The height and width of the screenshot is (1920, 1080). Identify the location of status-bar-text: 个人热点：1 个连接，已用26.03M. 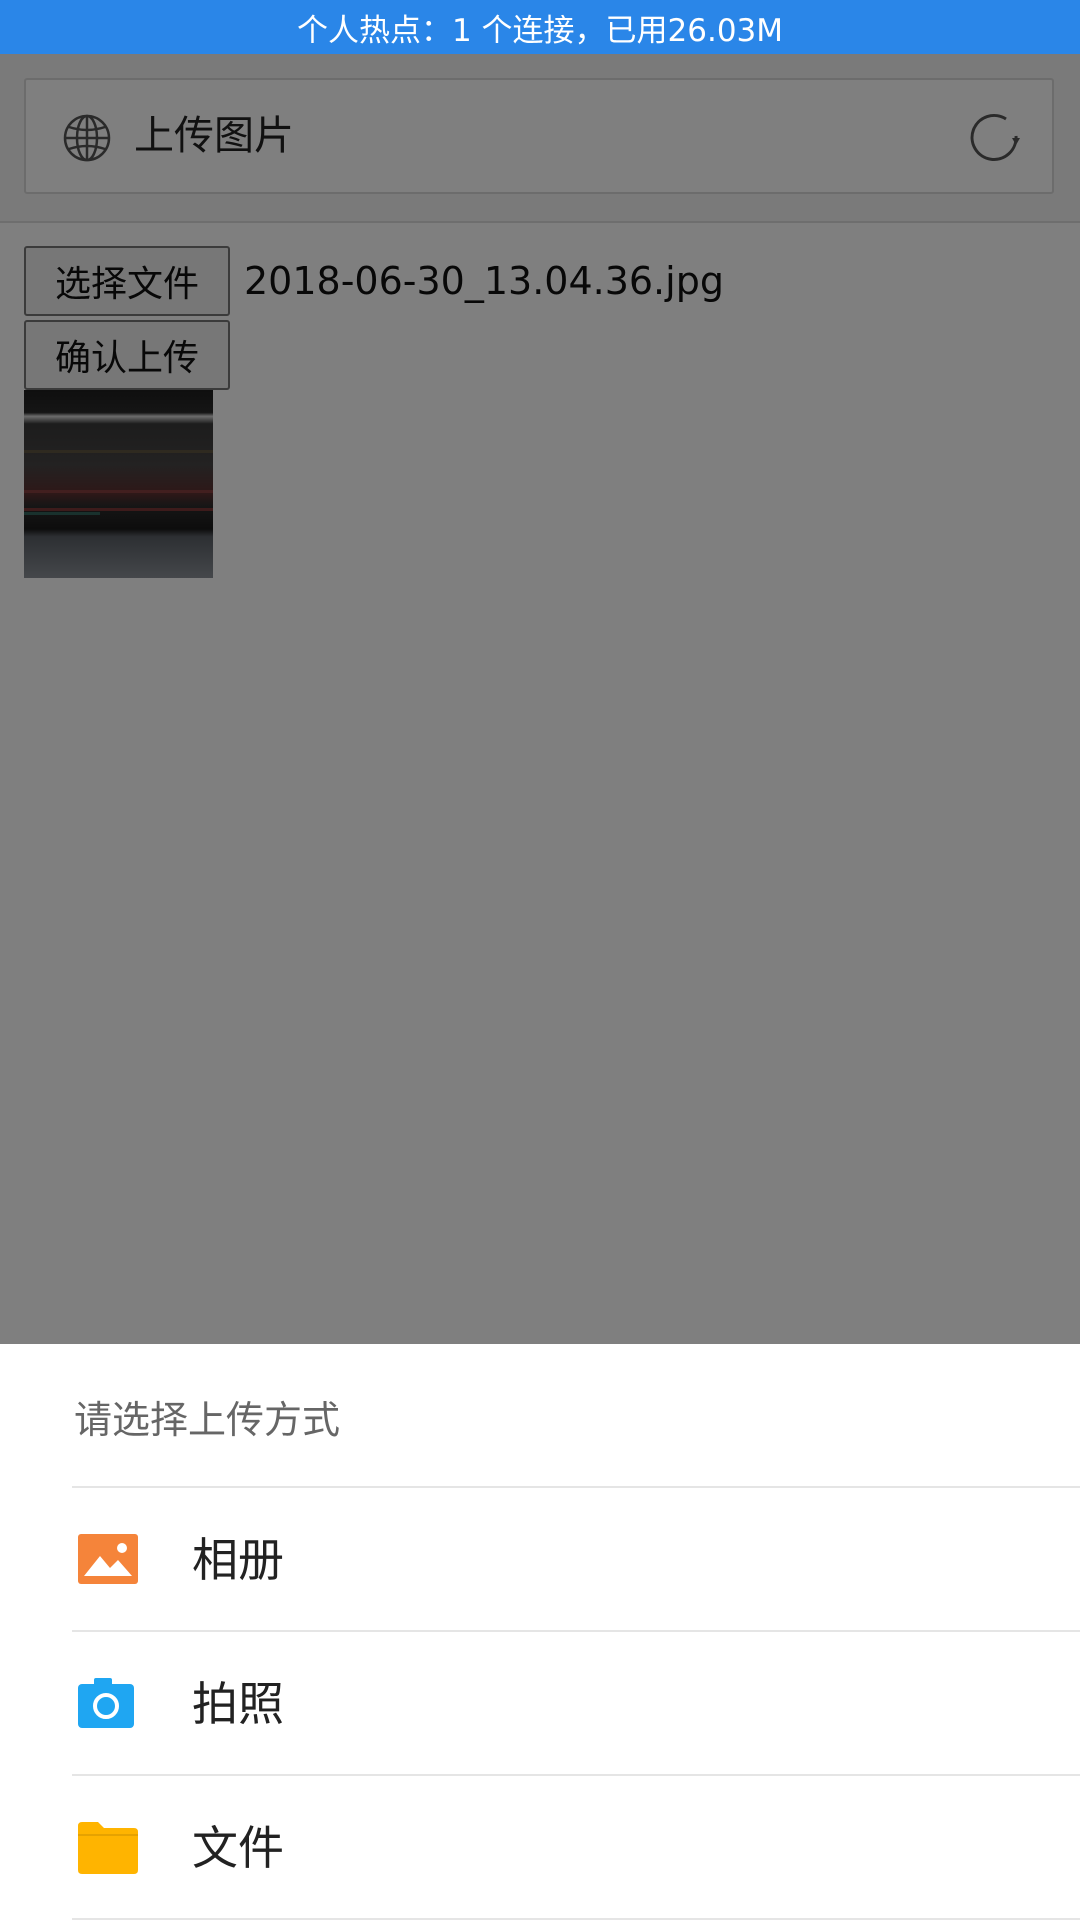
(540, 30).